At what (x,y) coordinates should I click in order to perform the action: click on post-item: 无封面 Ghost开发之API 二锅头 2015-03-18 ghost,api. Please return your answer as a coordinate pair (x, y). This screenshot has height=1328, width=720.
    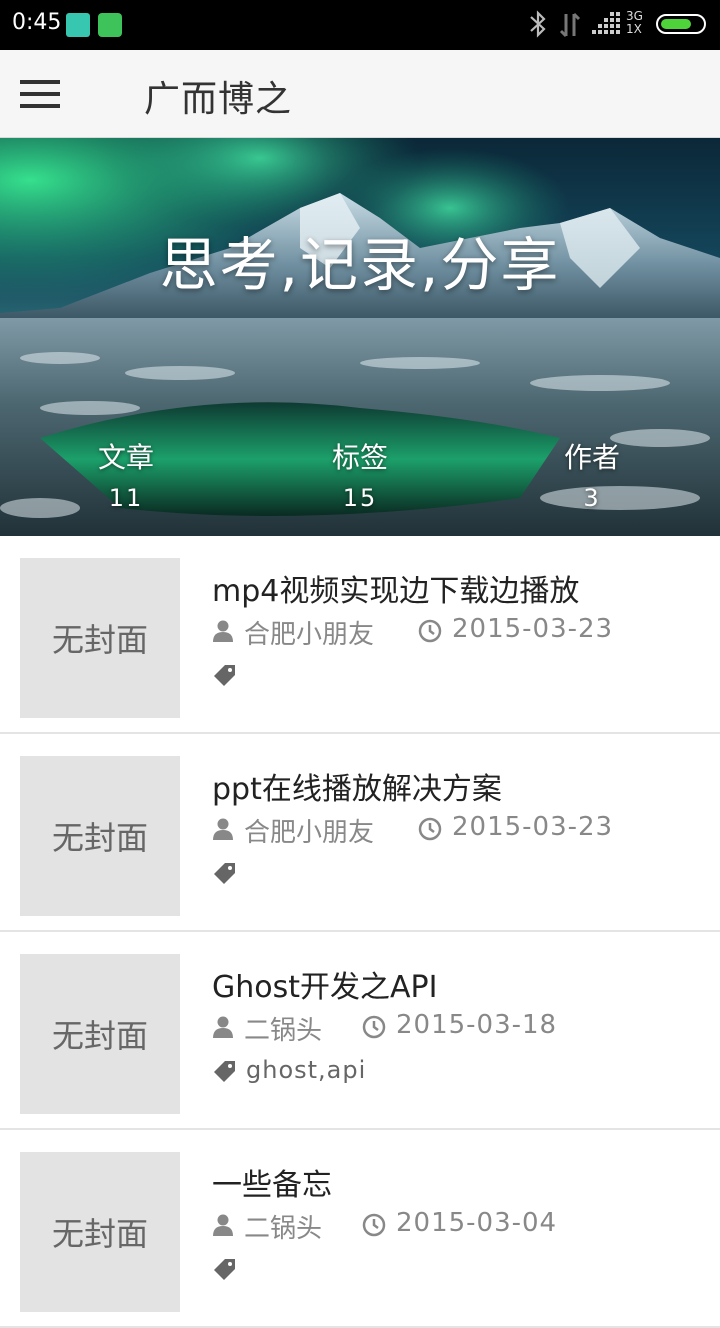
    Looking at the image, I should click on (360, 1031).